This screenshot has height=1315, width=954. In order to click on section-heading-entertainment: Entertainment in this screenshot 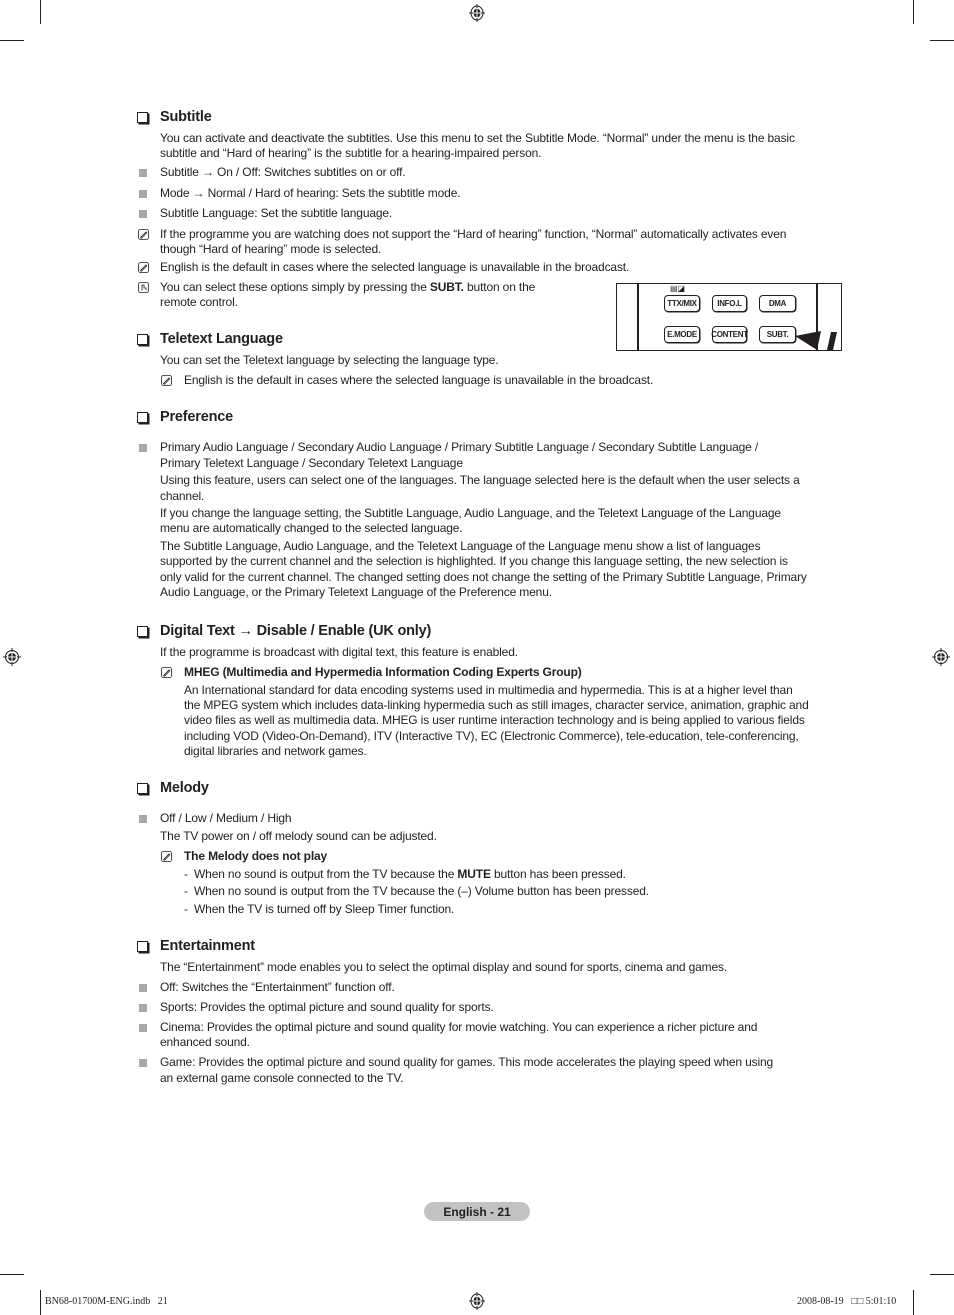, I will do `click(196, 946)`.